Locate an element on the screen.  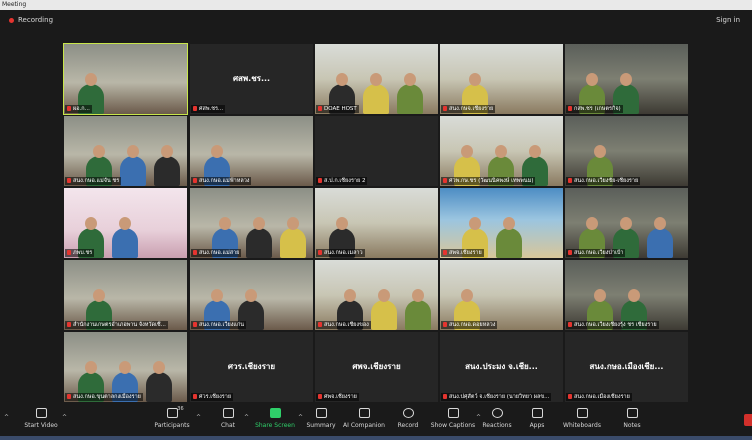
participants-button: 36 Participants is located at coordinates (172, 417).